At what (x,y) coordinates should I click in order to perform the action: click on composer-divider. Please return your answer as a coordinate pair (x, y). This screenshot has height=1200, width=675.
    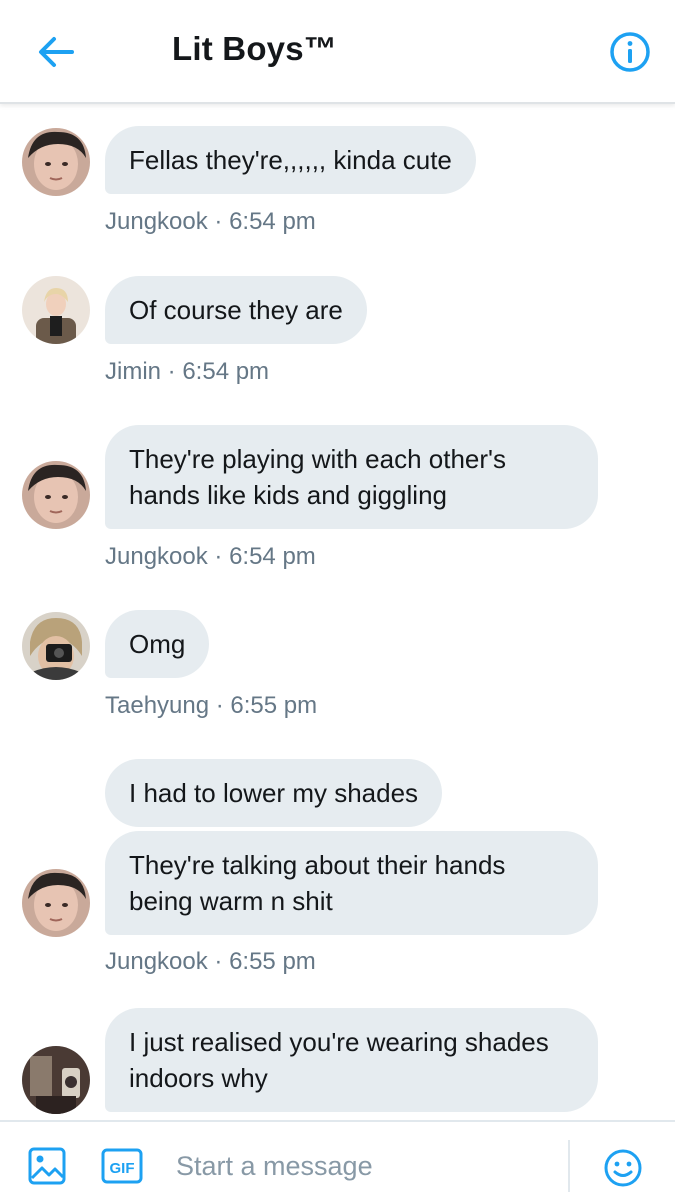
    Looking at the image, I should click on (569, 1166).